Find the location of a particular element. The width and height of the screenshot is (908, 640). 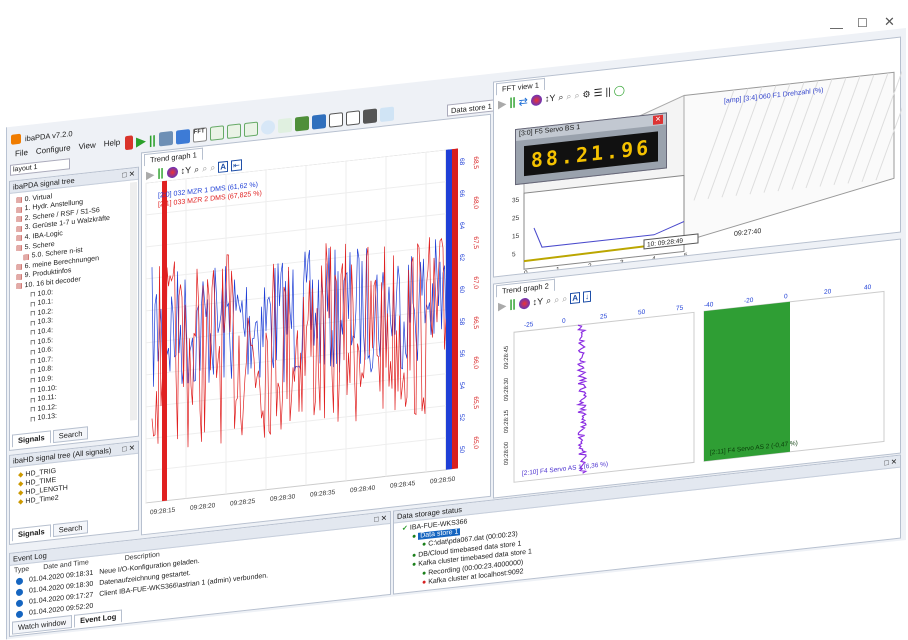

menu-configure: Configure is located at coordinates (53, 149).